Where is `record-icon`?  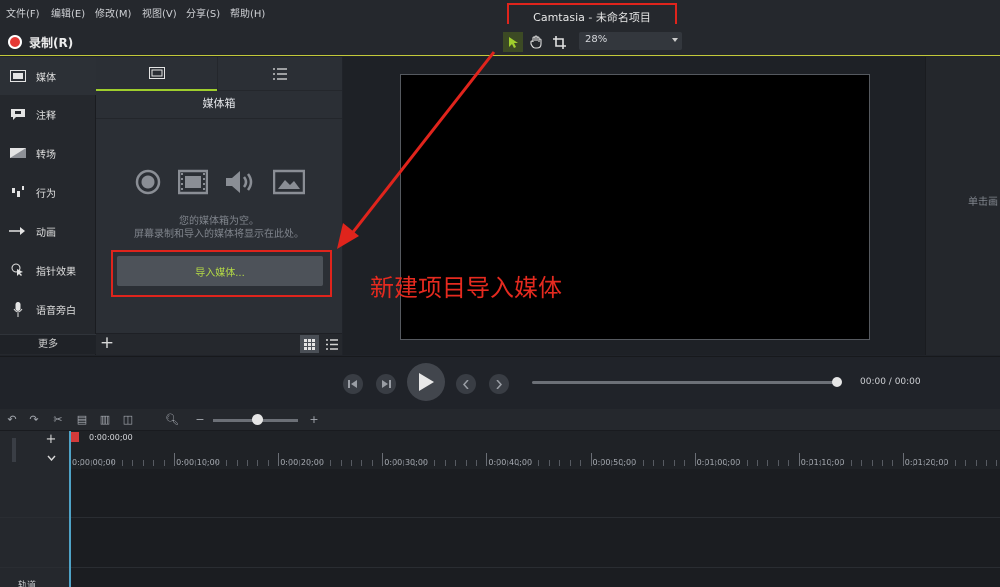
record-icon is located at coordinates (15, 42).